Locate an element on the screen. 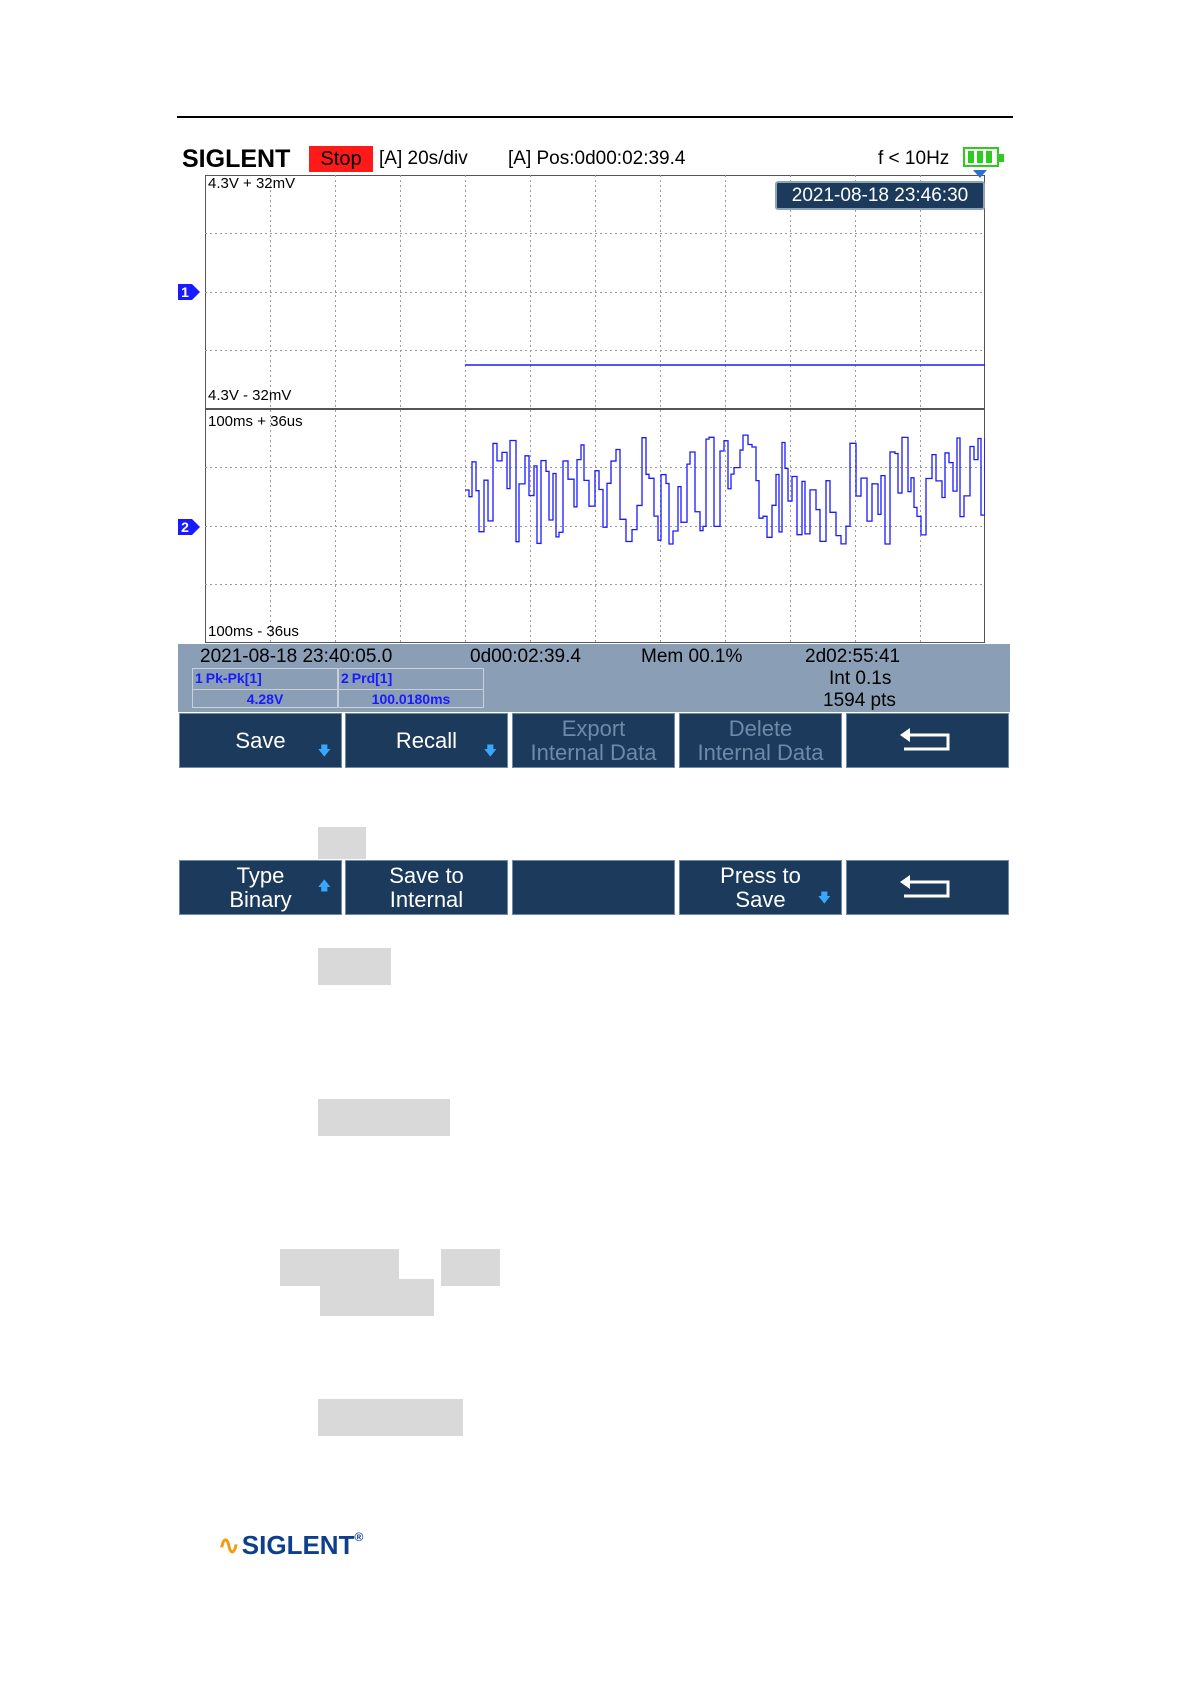 This screenshot has height=1685, width=1192. back-button is located at coordinates (927, 740).